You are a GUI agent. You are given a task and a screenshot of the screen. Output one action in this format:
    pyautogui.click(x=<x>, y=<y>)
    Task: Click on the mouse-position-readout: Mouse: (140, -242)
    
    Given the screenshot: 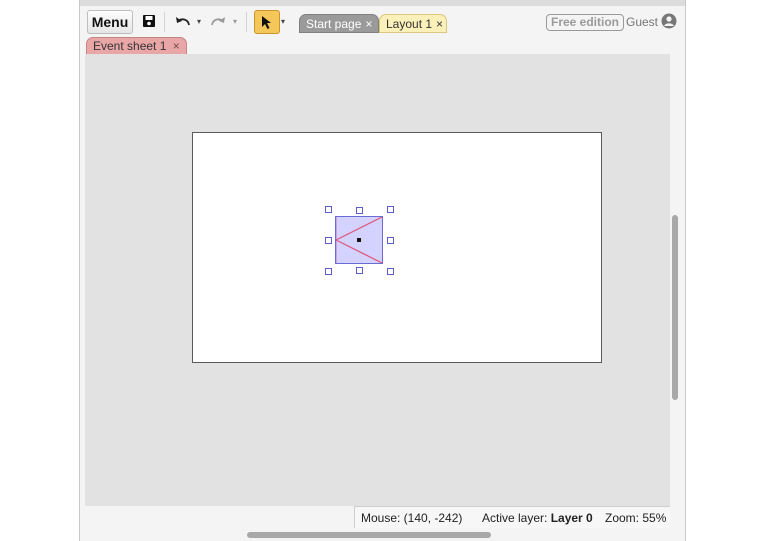 What is the action you would take?
    pyautogui.click(x=412, y=518)
    